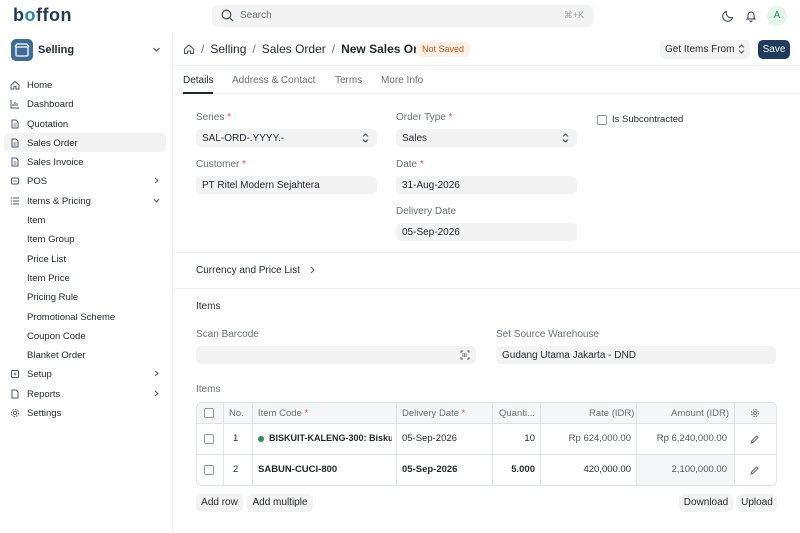  What do you see at coordinates (85, 296) in the screenshot?
I see `sidebar-item-pricing-rule: Pricing Rule` at bounding box center [85, 296].